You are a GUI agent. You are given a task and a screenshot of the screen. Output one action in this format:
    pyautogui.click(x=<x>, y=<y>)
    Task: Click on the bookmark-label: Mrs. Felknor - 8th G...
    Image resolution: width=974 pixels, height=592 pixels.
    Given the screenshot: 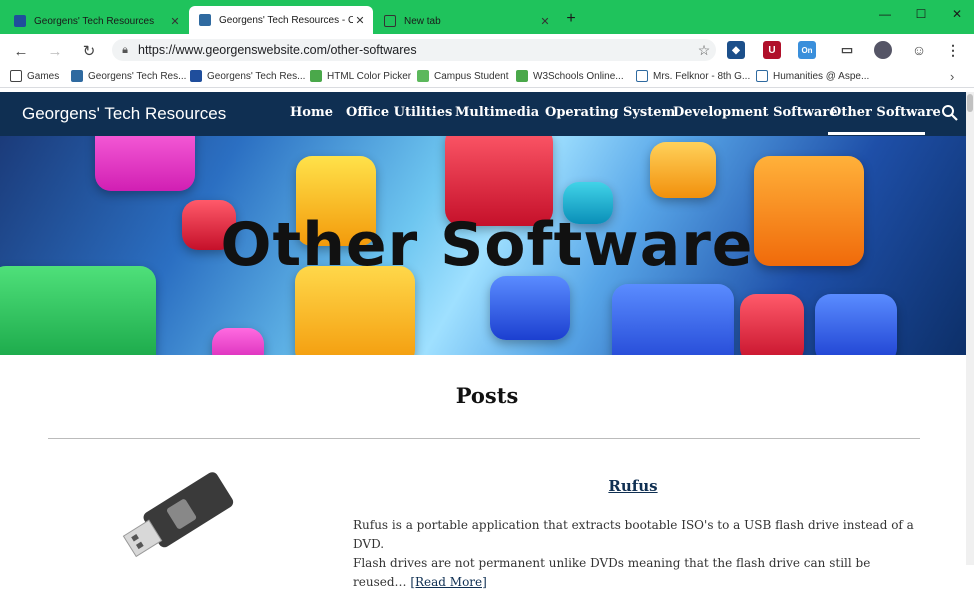 What is the action you would take?
    pyautogui.click(x=702, y=76)
    